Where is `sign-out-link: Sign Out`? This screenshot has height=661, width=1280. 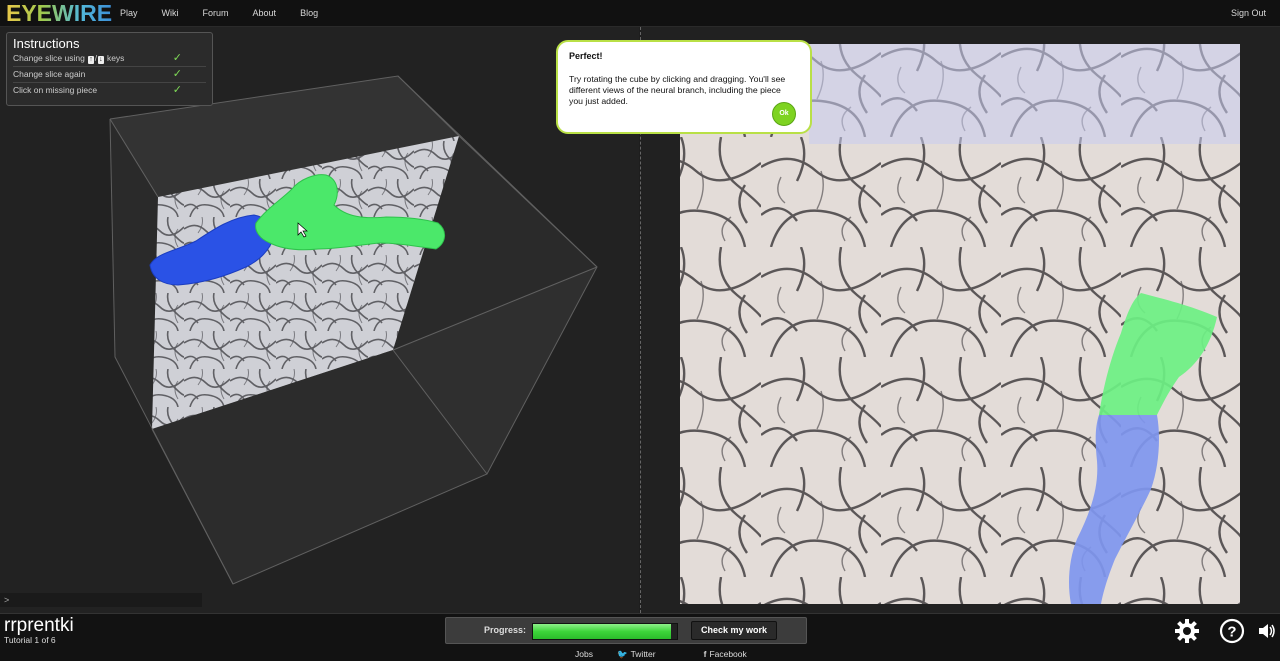 sign-out-link: Sign Out is located at coordinates (1248, 13).